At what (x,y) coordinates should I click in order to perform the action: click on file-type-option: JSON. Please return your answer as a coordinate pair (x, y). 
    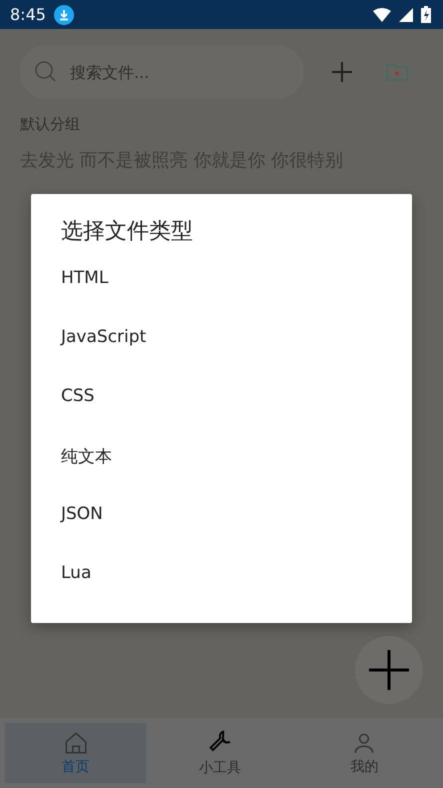
    Looking at the image, I should click on (82, 533).